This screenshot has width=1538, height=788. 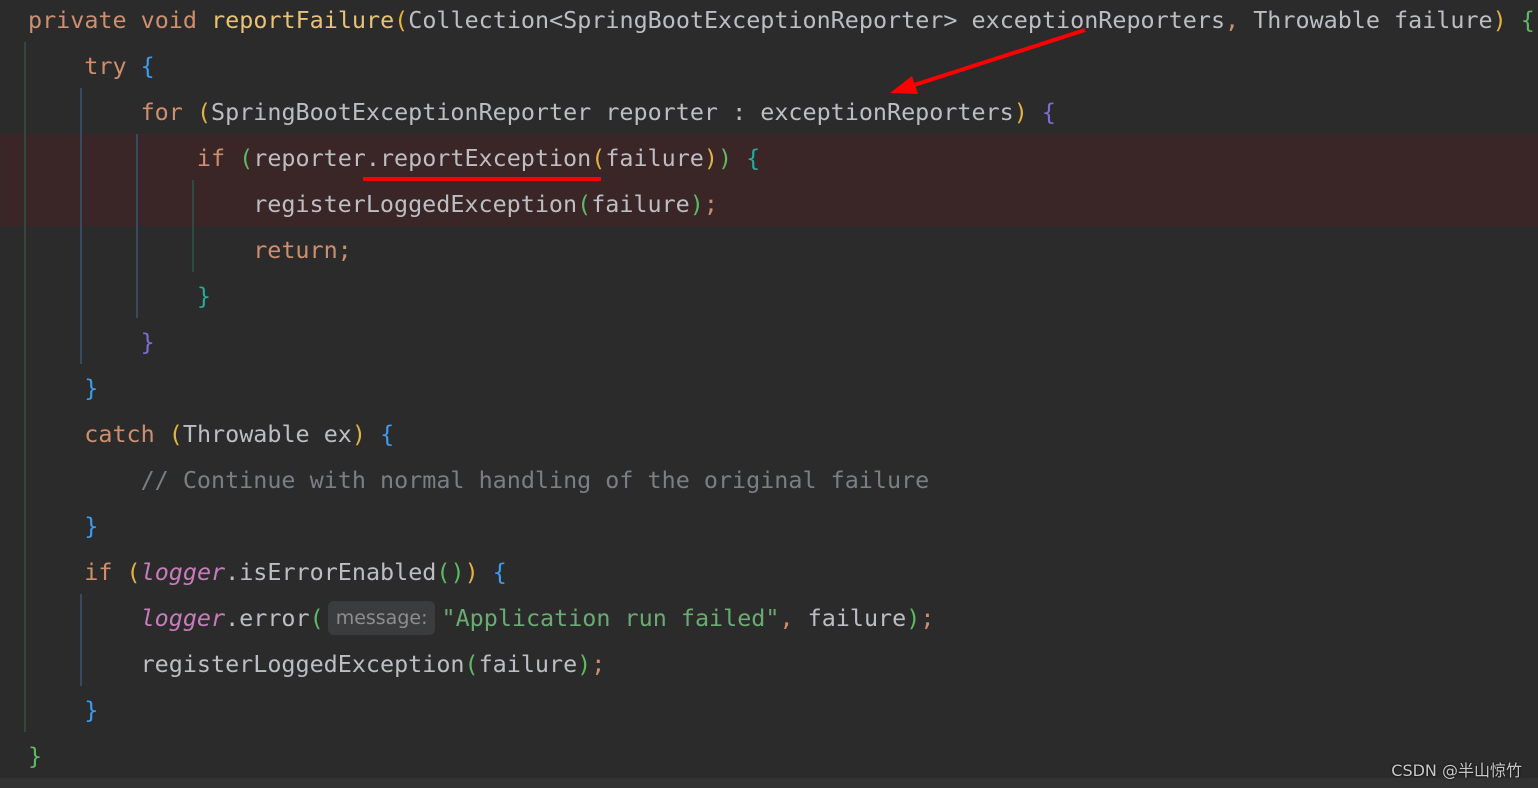 I want to click on footer-bar, so click(x=769, y=783).